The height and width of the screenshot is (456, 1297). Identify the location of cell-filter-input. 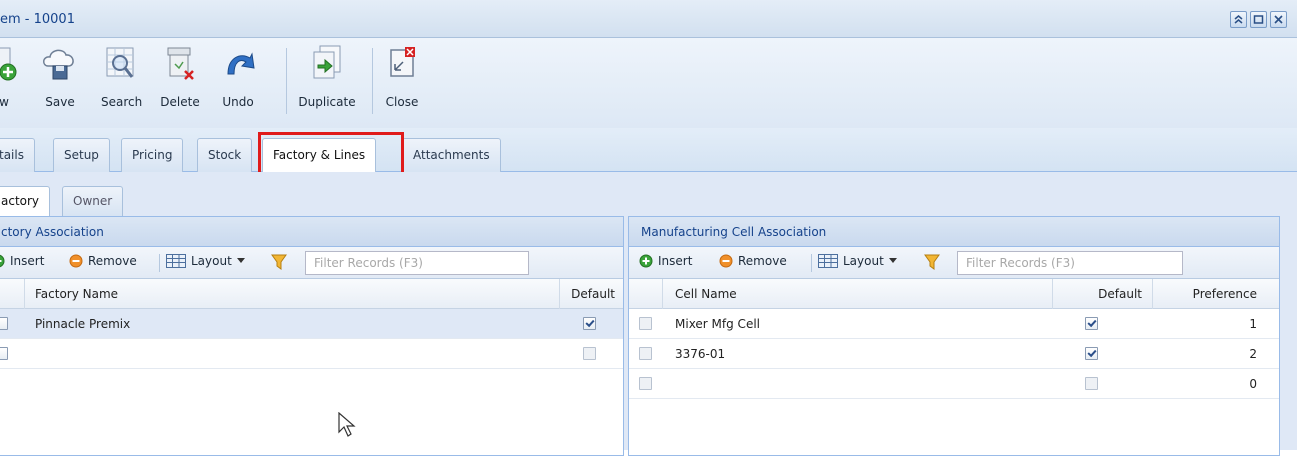
(1070, 263).